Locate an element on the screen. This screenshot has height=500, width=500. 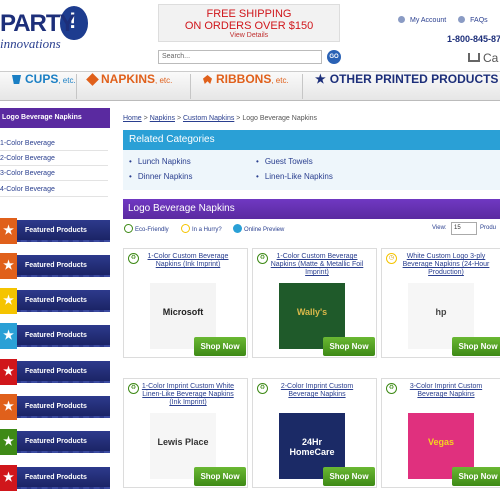
napkin-icon is located at coordinates (92, 79).